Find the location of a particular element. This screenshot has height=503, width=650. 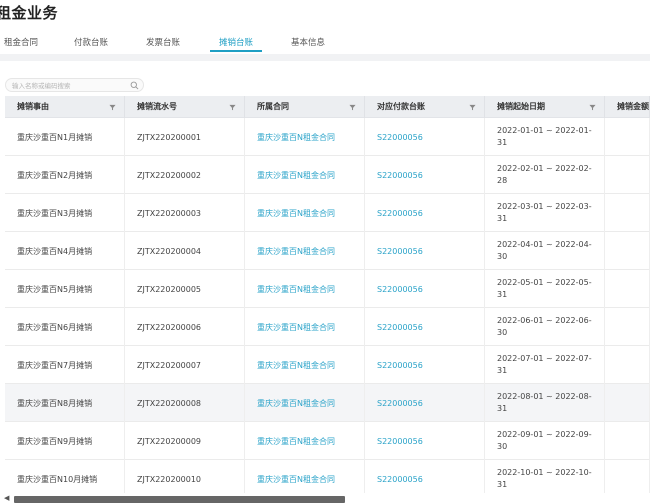

column-header-contract: 所属合同 is located at coordinates (305, 107).